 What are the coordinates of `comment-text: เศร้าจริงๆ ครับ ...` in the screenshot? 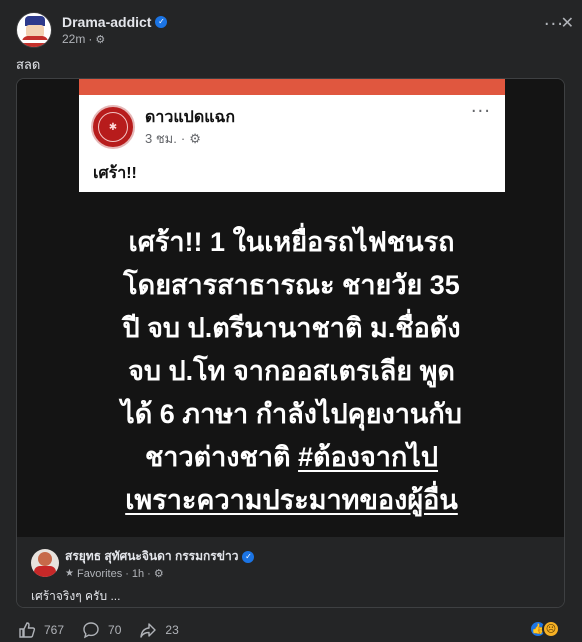 It's located at (76, 596).